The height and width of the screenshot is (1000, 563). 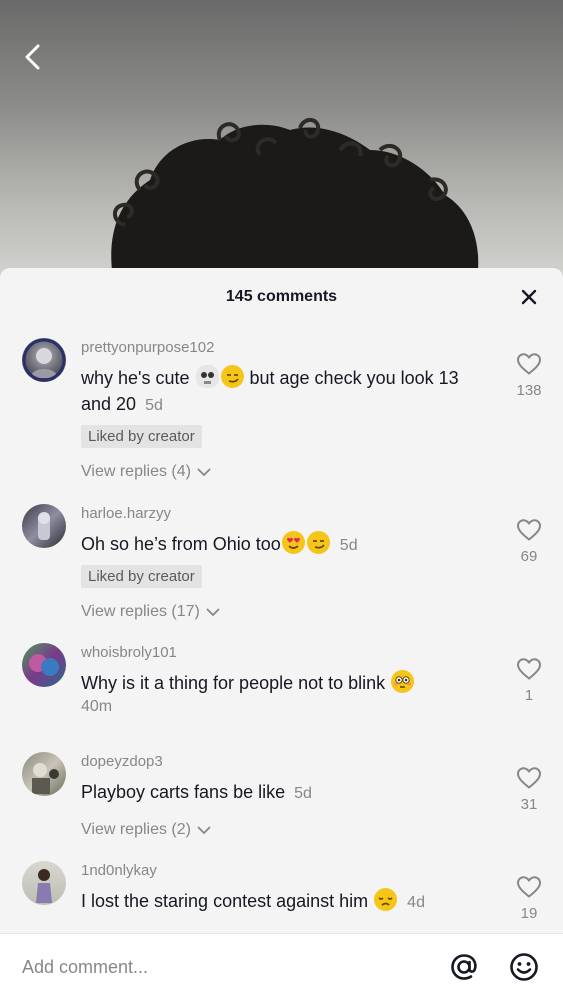 I want to click on comment-username: 1nd0nlykay, so click(x=279, y=864).